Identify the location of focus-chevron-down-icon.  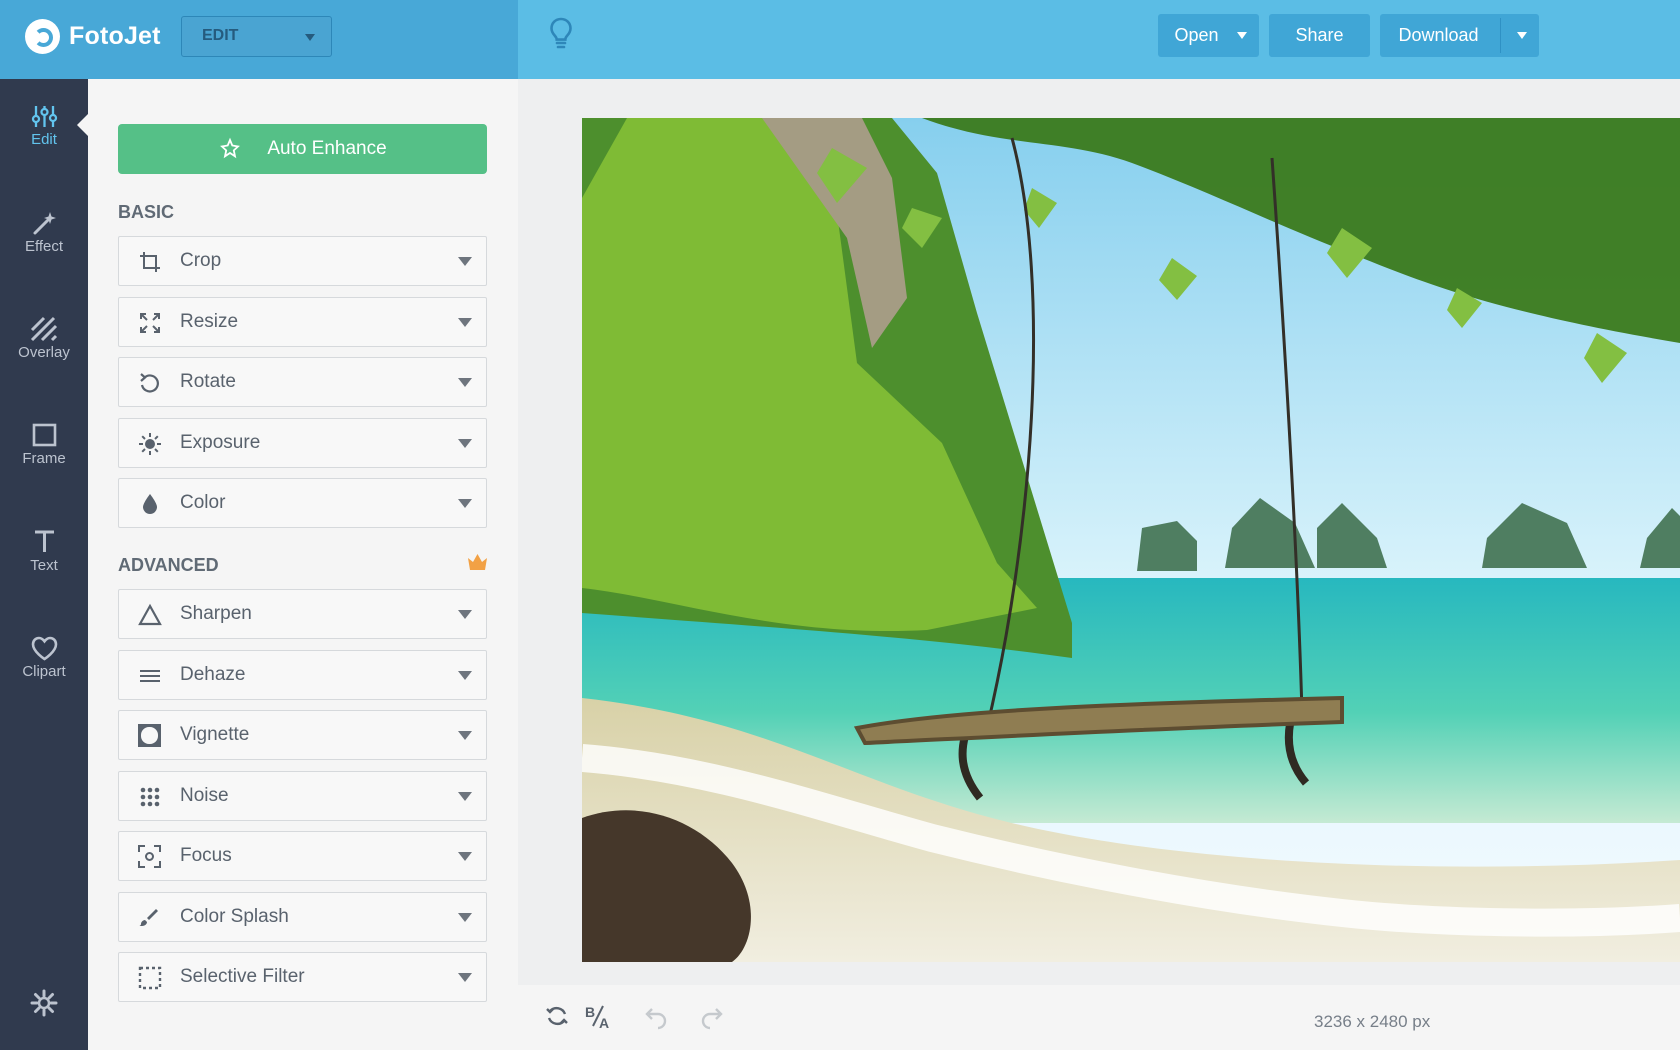
(465, 856).